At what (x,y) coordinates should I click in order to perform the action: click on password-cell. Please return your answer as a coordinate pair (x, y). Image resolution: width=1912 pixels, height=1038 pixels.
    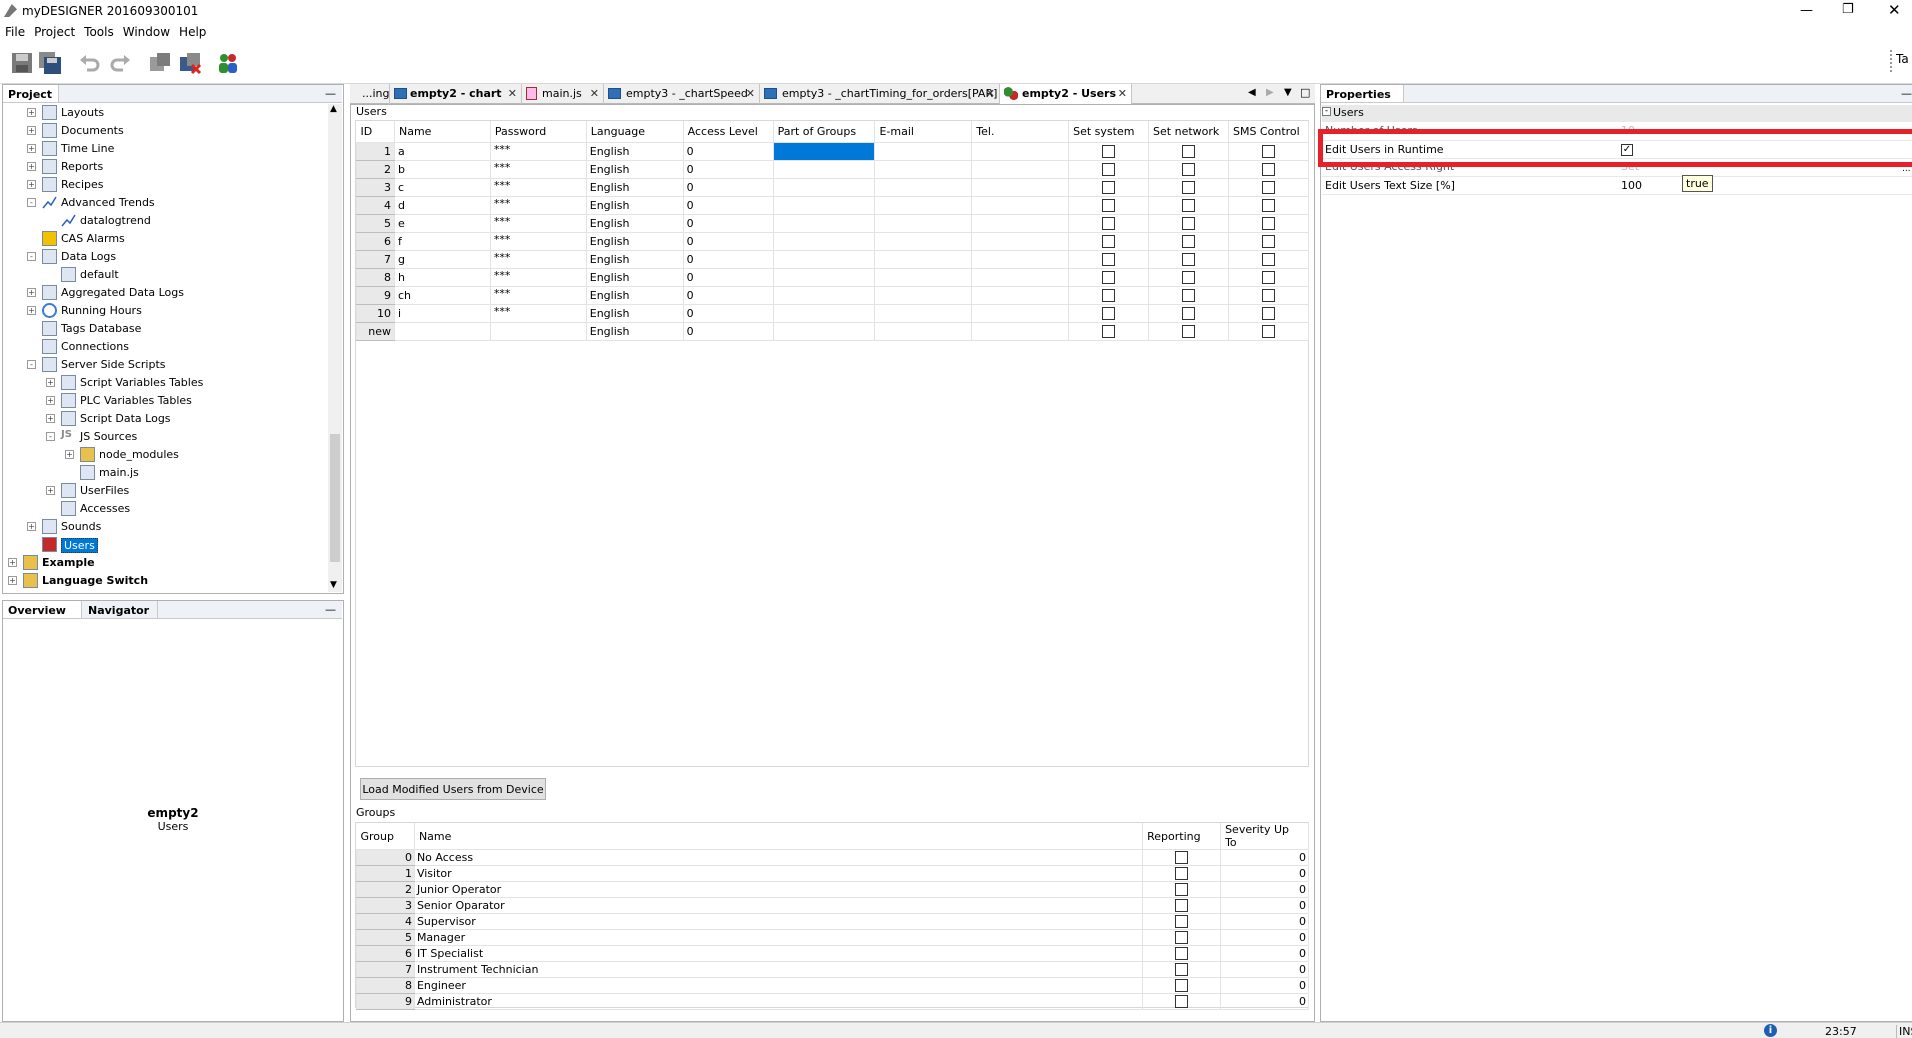
    Looking at the image, I should click on (538, 331).